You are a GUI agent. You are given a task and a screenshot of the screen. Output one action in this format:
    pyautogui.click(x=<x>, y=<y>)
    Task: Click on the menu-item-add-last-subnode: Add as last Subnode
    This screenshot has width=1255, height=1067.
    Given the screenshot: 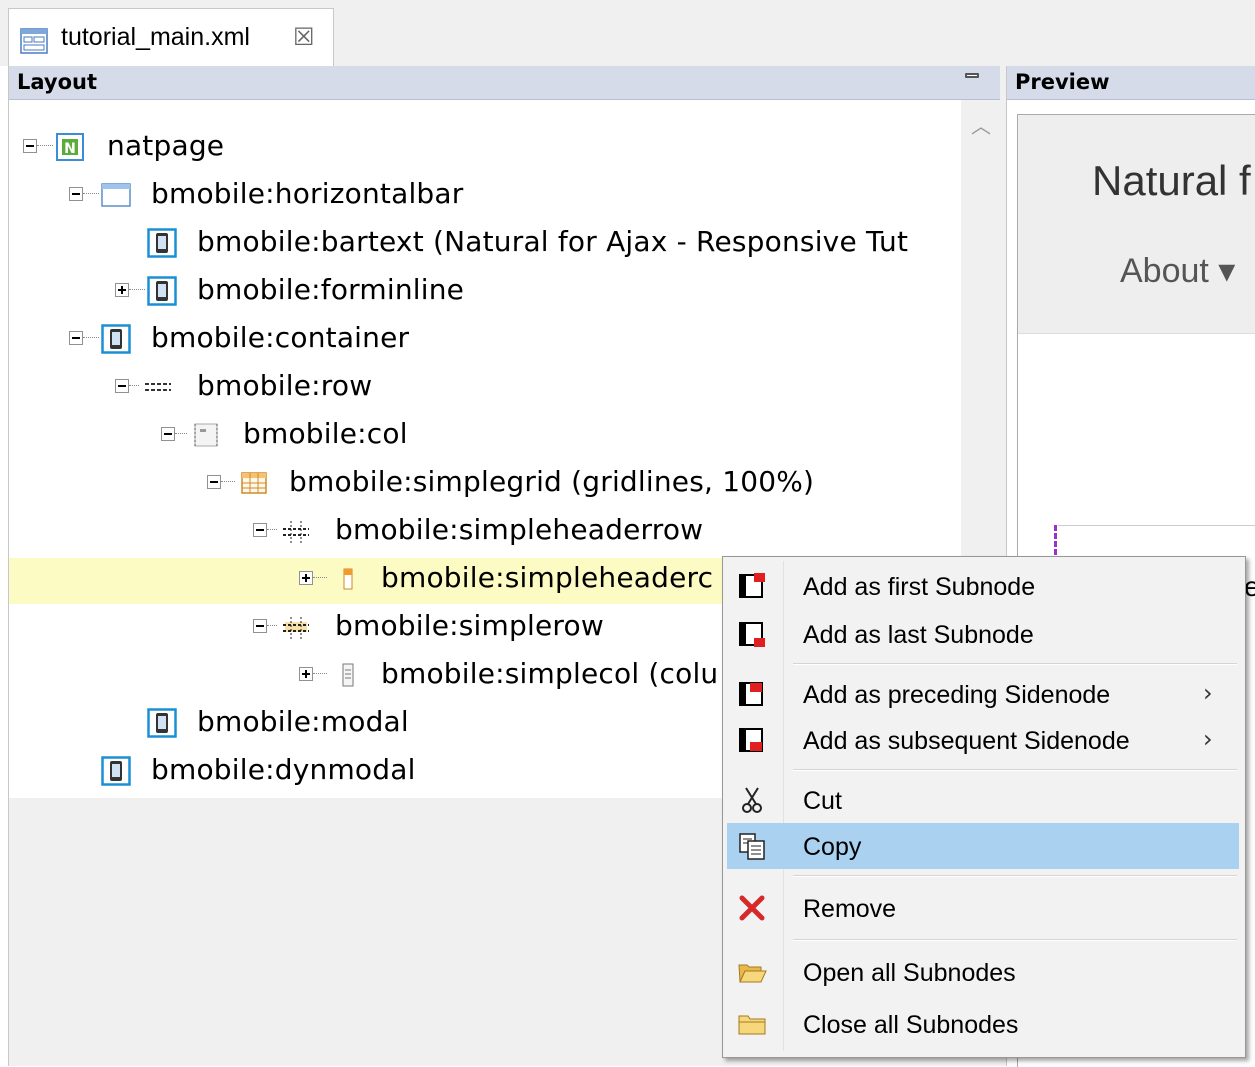 What is the action you would take?
    pyautogui.click(x=983, y=634)
    